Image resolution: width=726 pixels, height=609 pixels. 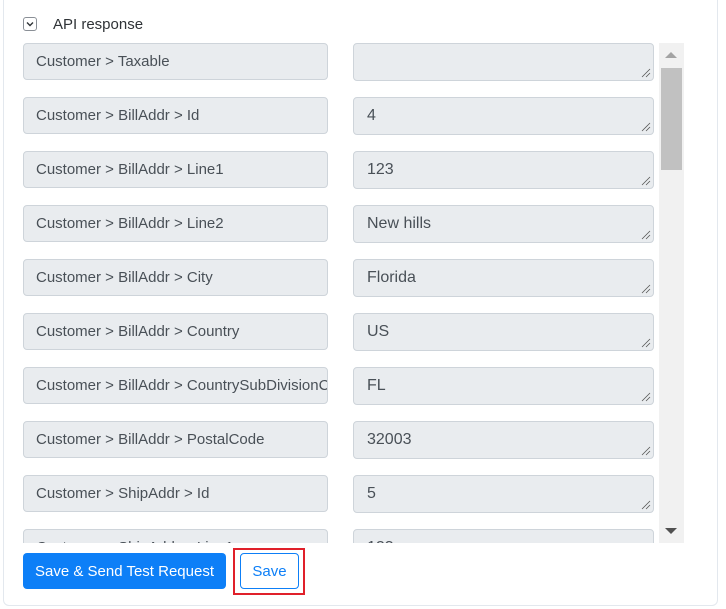 I want to click on collapse-toggle, so click(x=30, y=24).